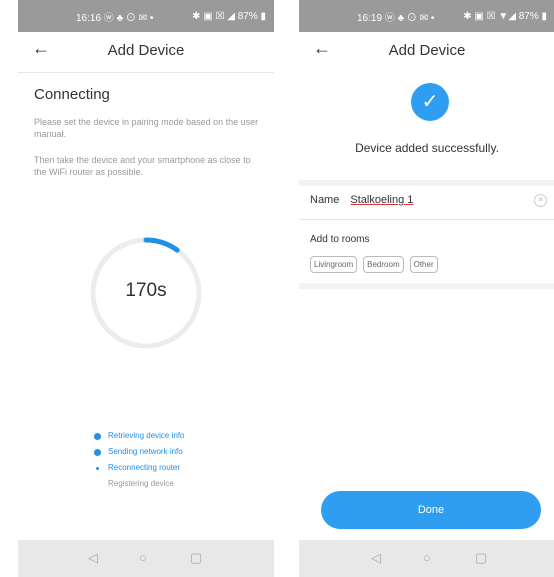 This screenshot has height=577, width=554. What do you see at coordinates (229, 16) in the screenshot?
I see `status-icons: ✱ ▣ ☒ ◢ 87% ▮` at bounding box center [229, 16].